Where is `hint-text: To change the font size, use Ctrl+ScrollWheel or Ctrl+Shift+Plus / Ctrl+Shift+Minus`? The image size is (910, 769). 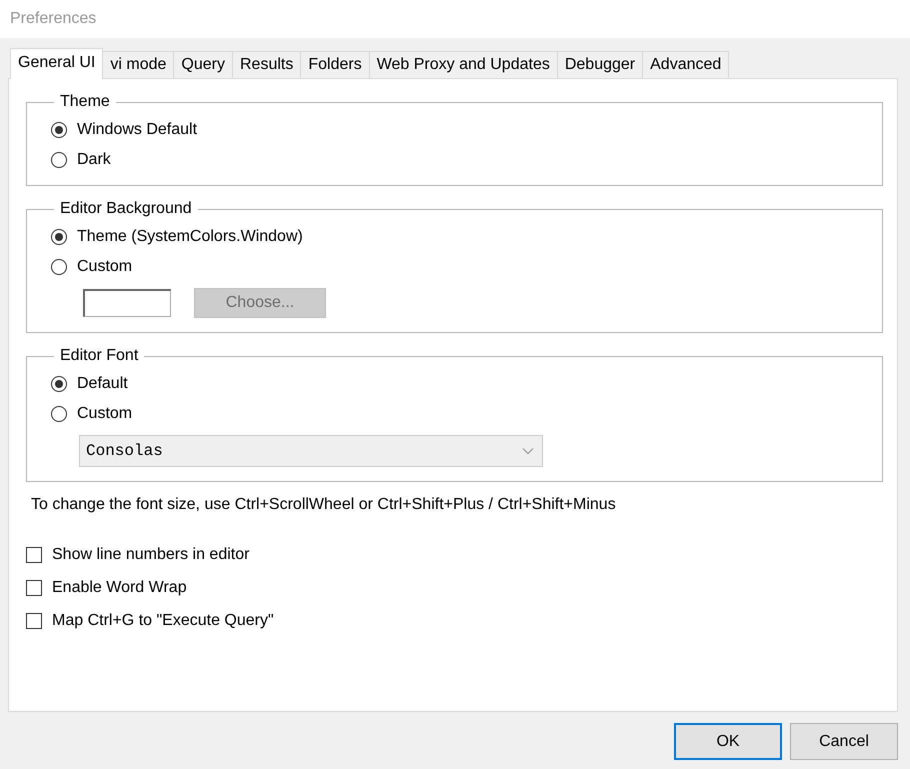 hint-text: To change the font size, use Ctrl+ScrollWheel or Ctrl+Shift+Plus / Ctrl+Shift+Minus is located at coordinates (324, 505).